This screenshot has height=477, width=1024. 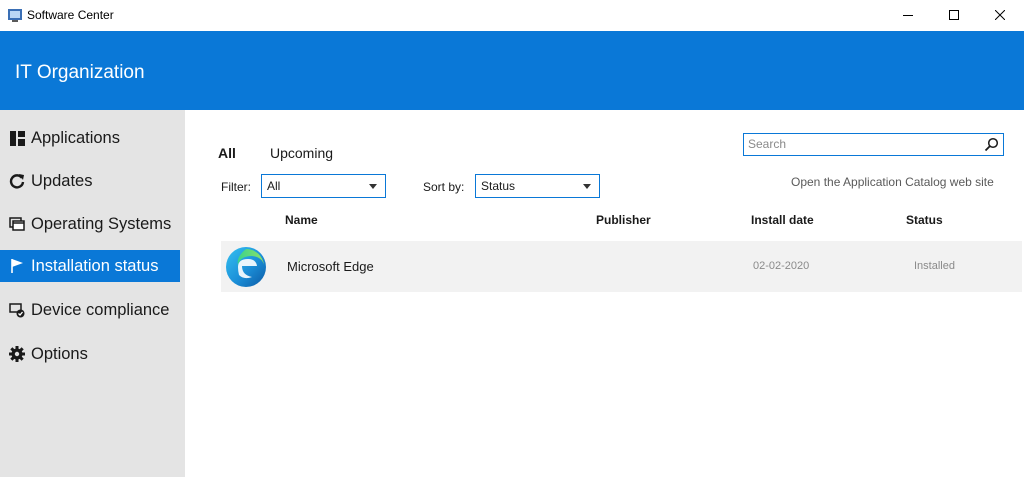 What do you see at coordinates (934, 266) in the screenshot?
I see `status-text: Installed` at bounding box center [934, 266].